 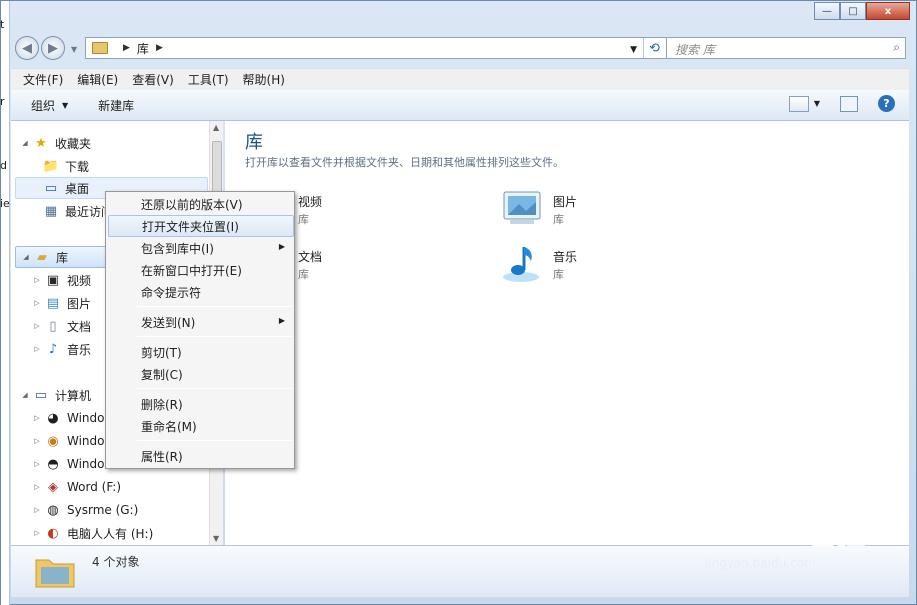 I want to click on nav-drive-3: ▷ ◓ Windov, so click(x=72, y=464).